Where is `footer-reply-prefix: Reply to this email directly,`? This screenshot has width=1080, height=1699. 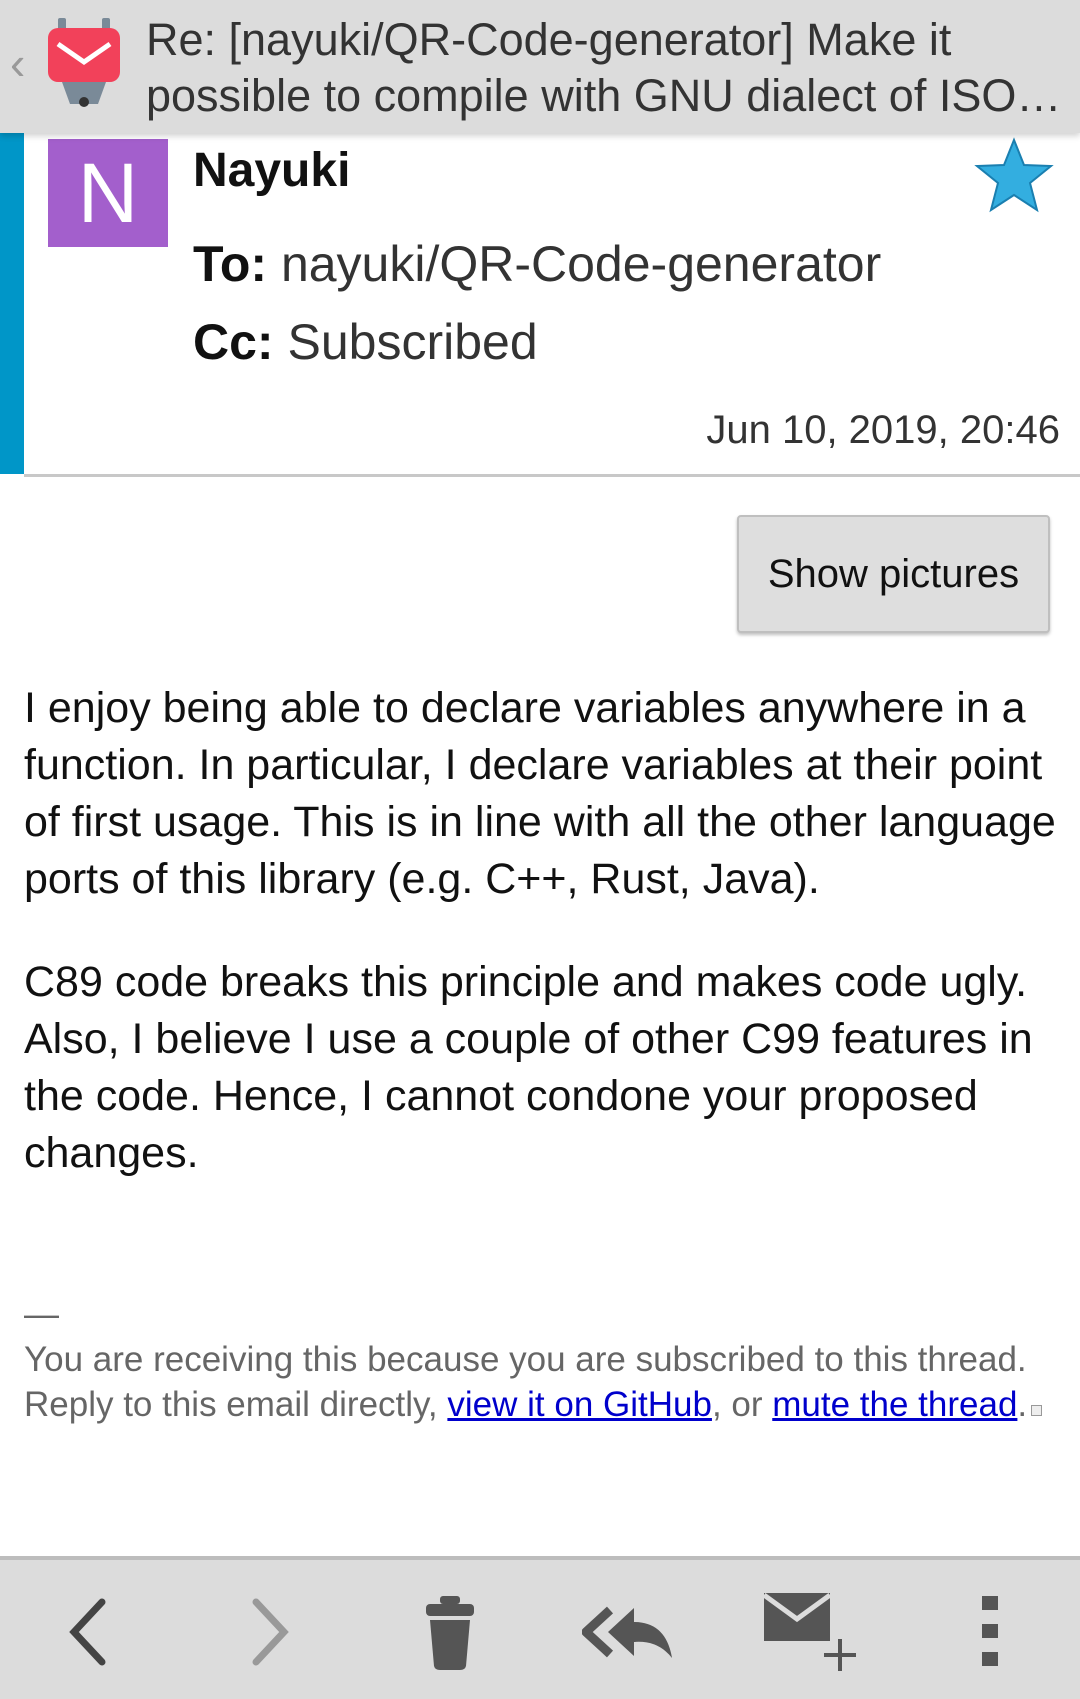 footer-reply-prefix: Reply to this email directly, is located at coordinates (236, 1404).